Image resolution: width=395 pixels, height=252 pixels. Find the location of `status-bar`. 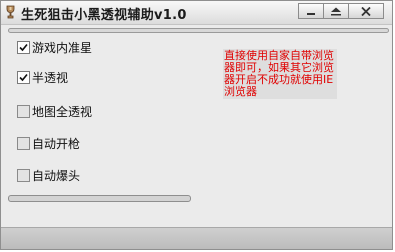

status-bar is located at coordinates (196, 238).